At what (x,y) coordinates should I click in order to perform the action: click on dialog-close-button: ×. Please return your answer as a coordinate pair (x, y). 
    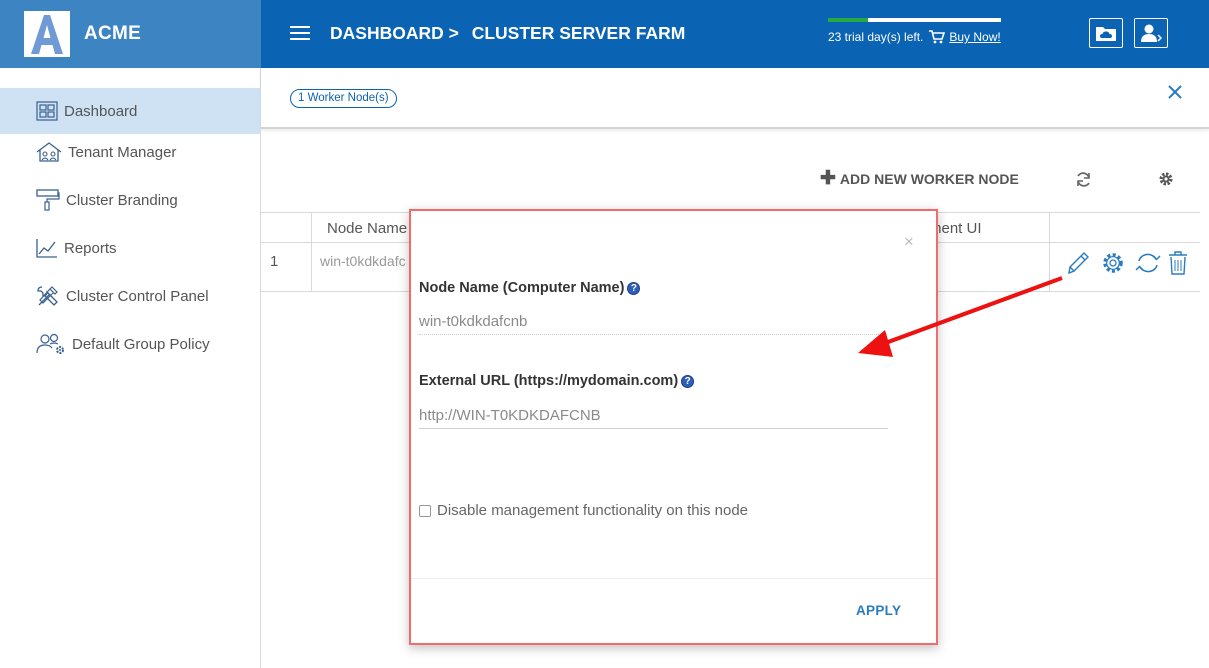
    Looking at the image, I should click on (909, 242).